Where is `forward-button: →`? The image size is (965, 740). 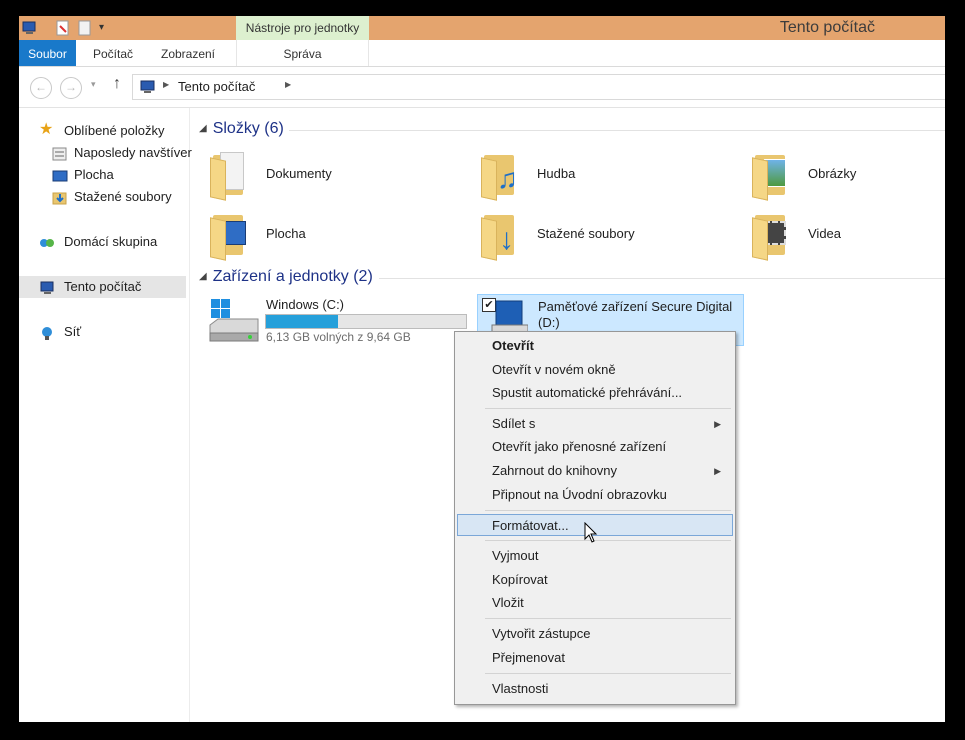 forward-button: → is located at coordinates (71, 88).